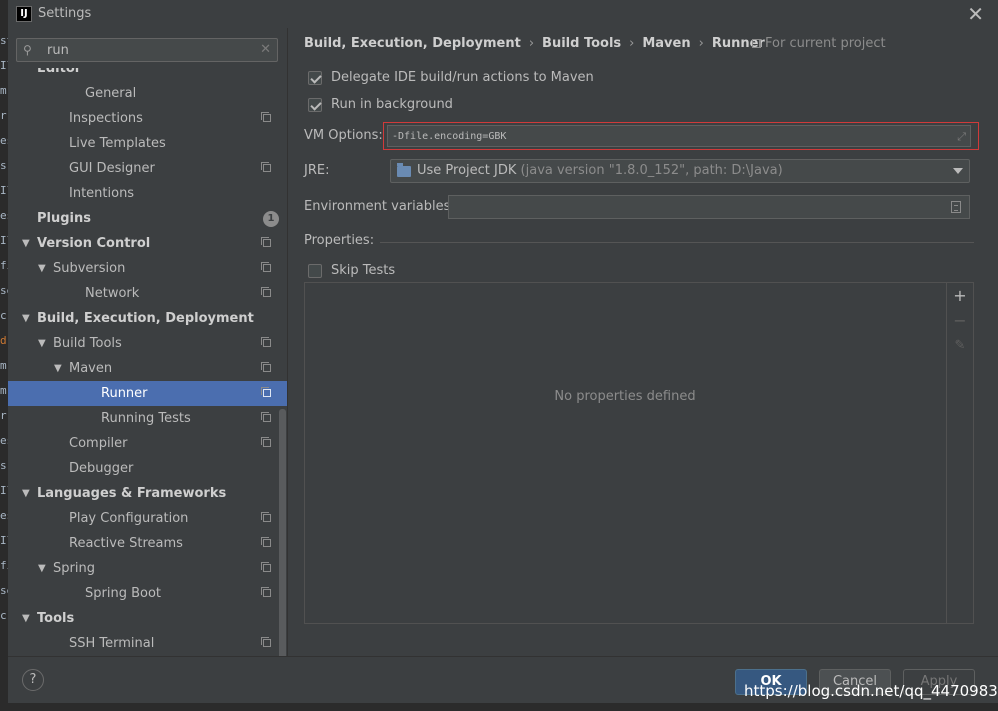  I want to click on tree-item: ▼ Languages & Frameworks, so click(147, 493).